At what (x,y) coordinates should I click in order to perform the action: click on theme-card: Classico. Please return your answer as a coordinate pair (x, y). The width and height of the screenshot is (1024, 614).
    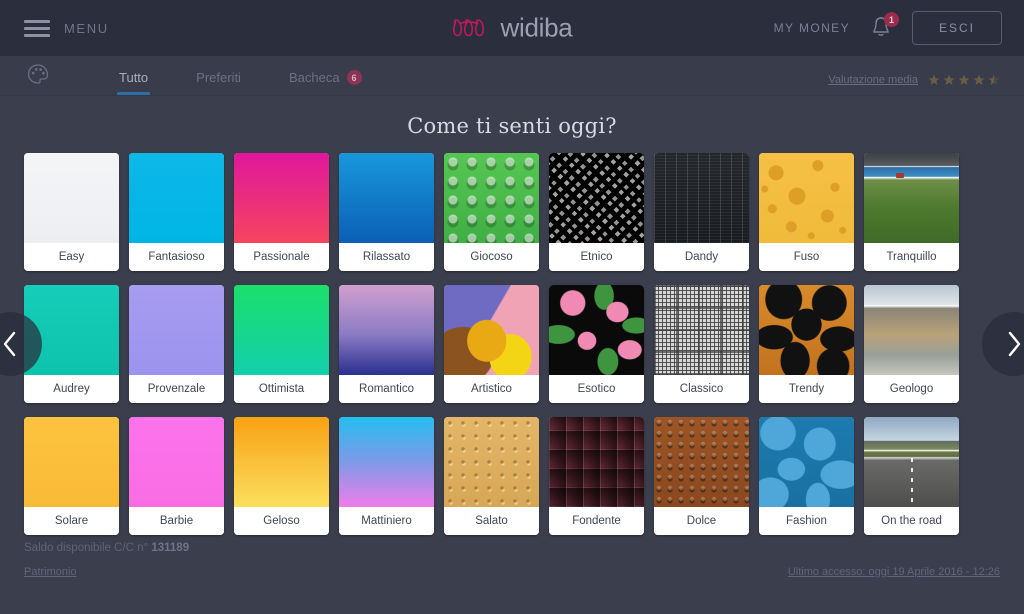
    Looking at the image, I should click on (701, 344).